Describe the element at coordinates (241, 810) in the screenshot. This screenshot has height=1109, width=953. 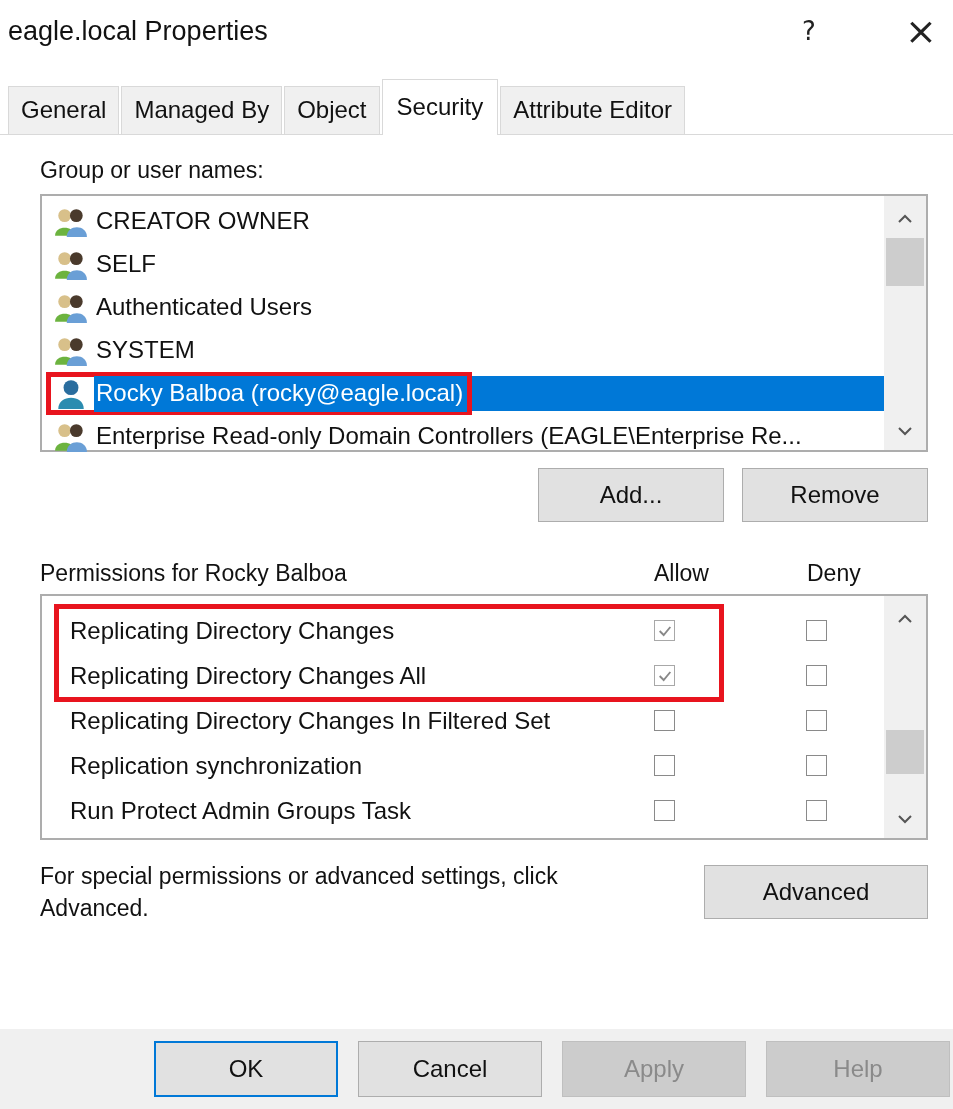
I see `permission-name: Run Protect Admin Groups Task` at that location.